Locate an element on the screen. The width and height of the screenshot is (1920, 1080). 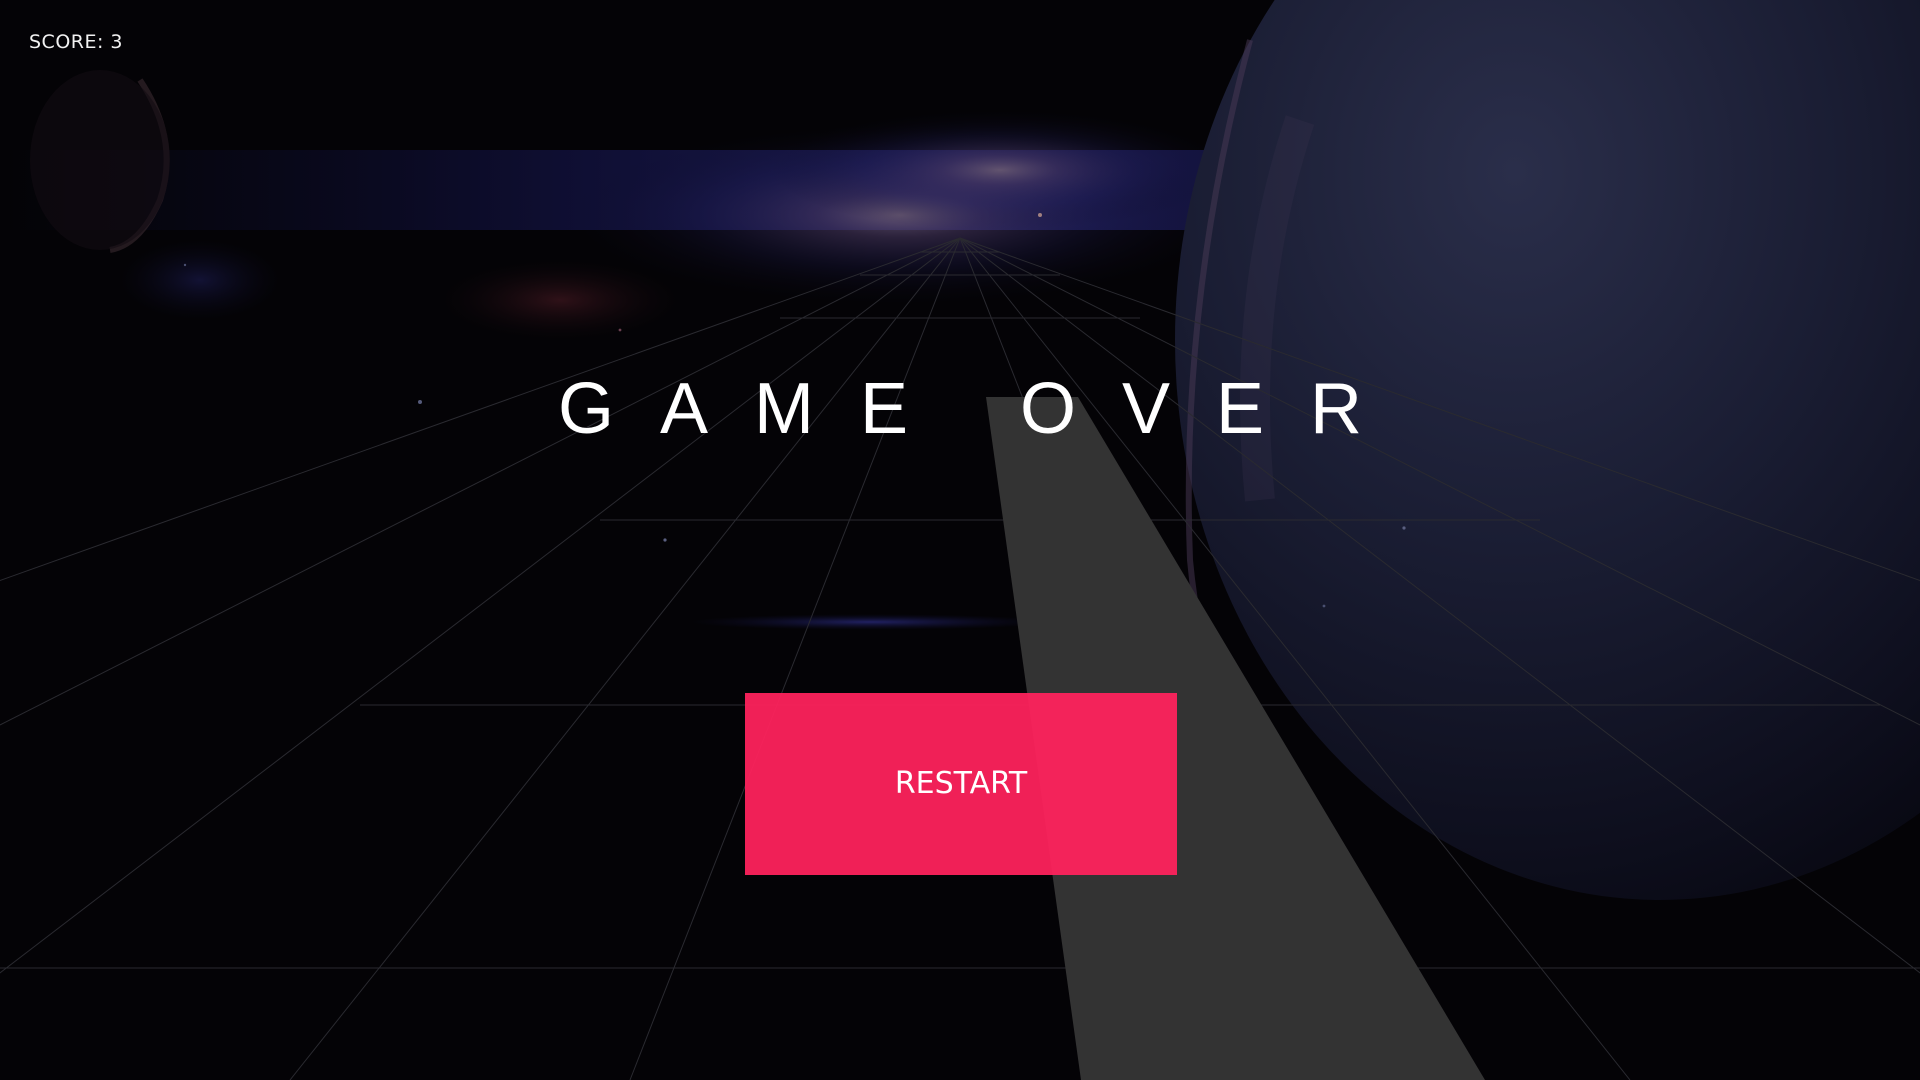
restart-button: RESTART is located at coordinates (961, 784).